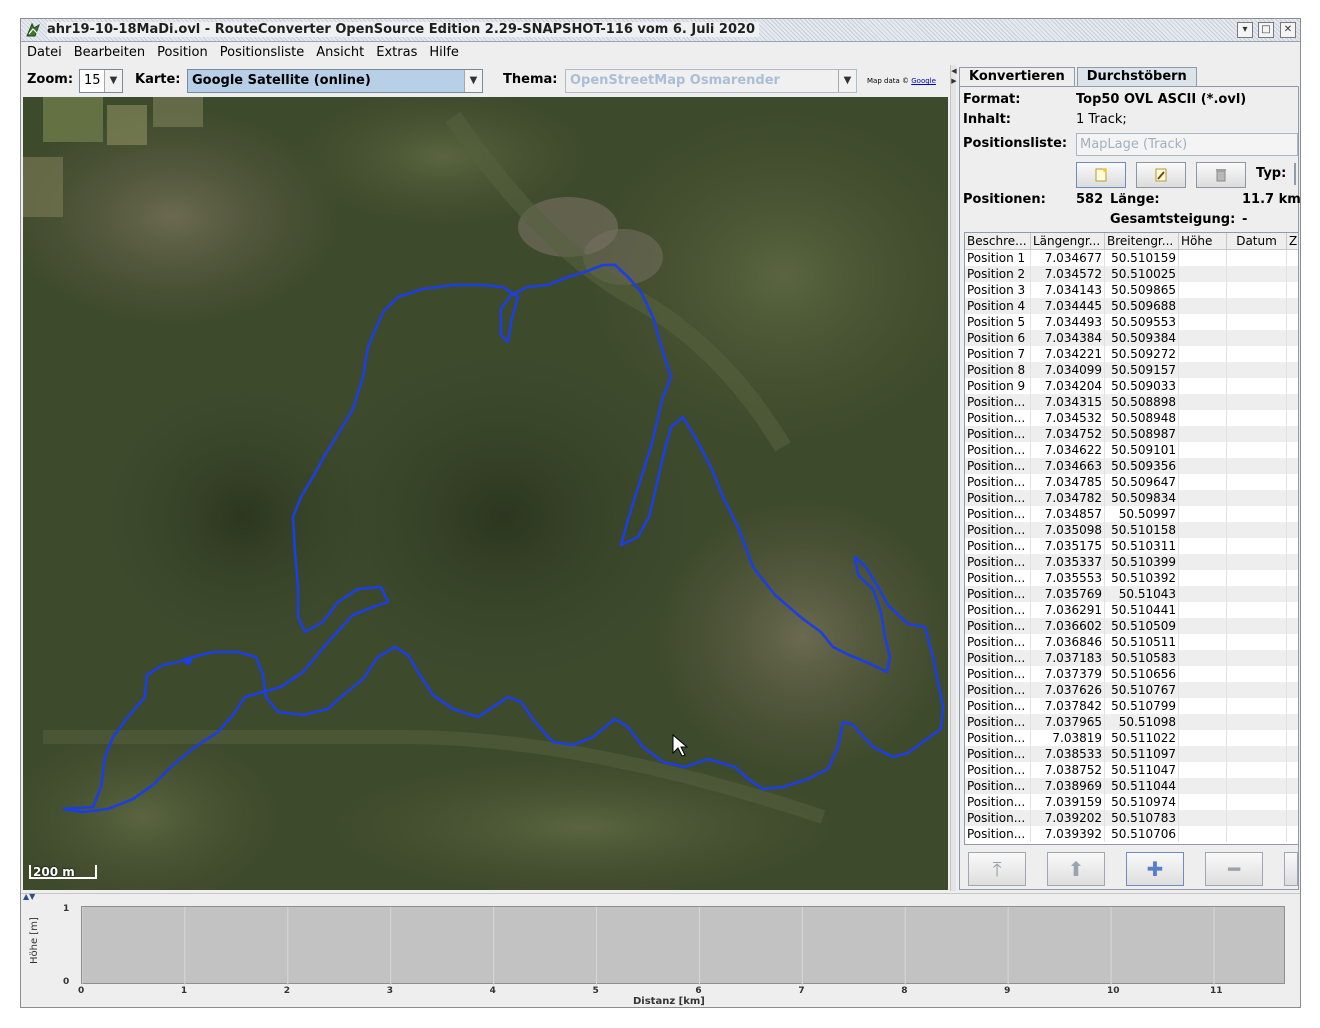 The image size is (1320, 1028). I want to click on cell-breitengrad: 50.510974, so click(1142, 802).